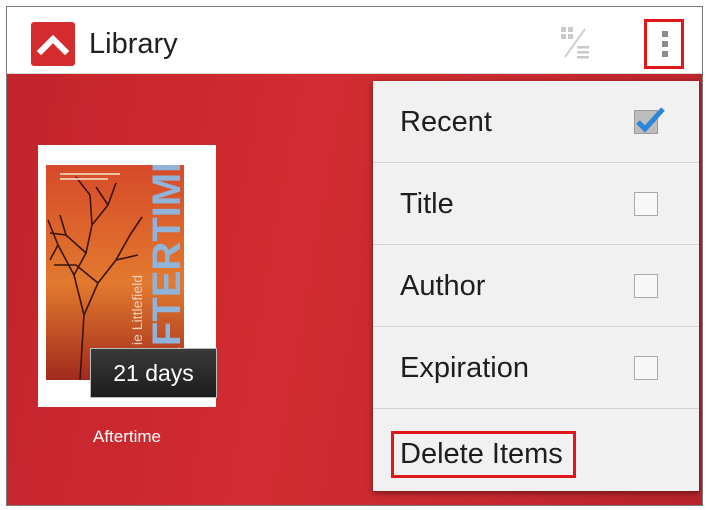  I want to click on recent-checkbox, so click(649, 120).